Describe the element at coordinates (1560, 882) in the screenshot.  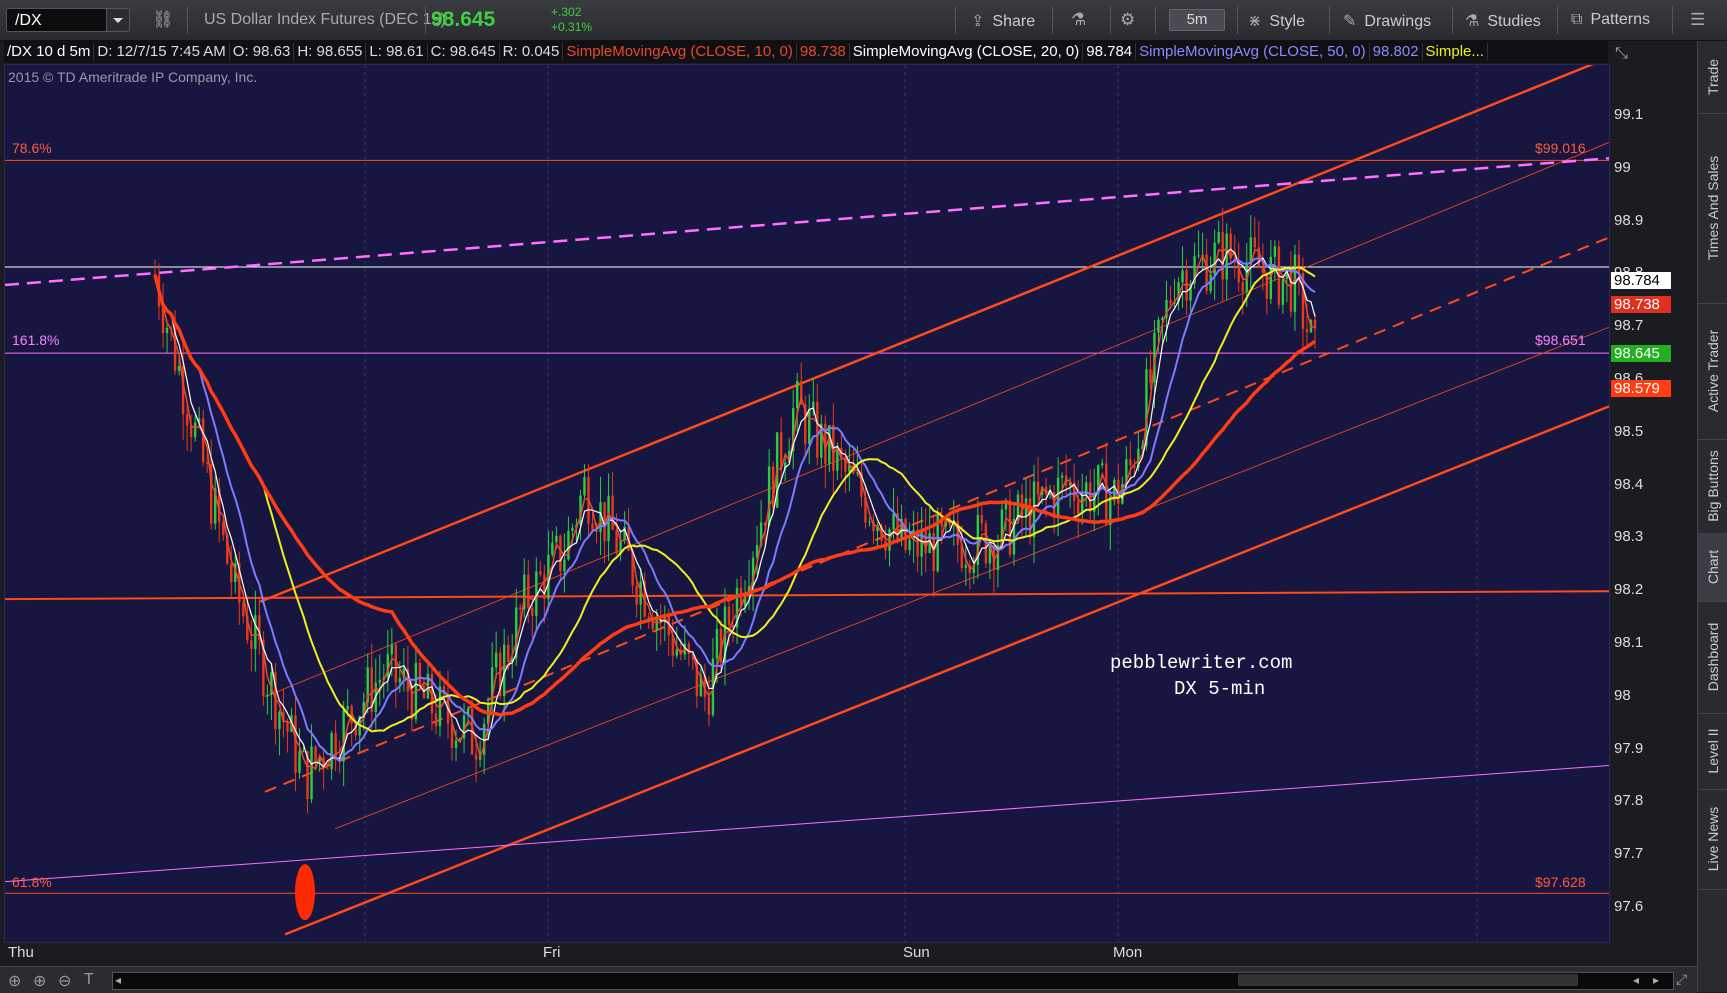
I see `fib-618-price: $97.628` at that location.